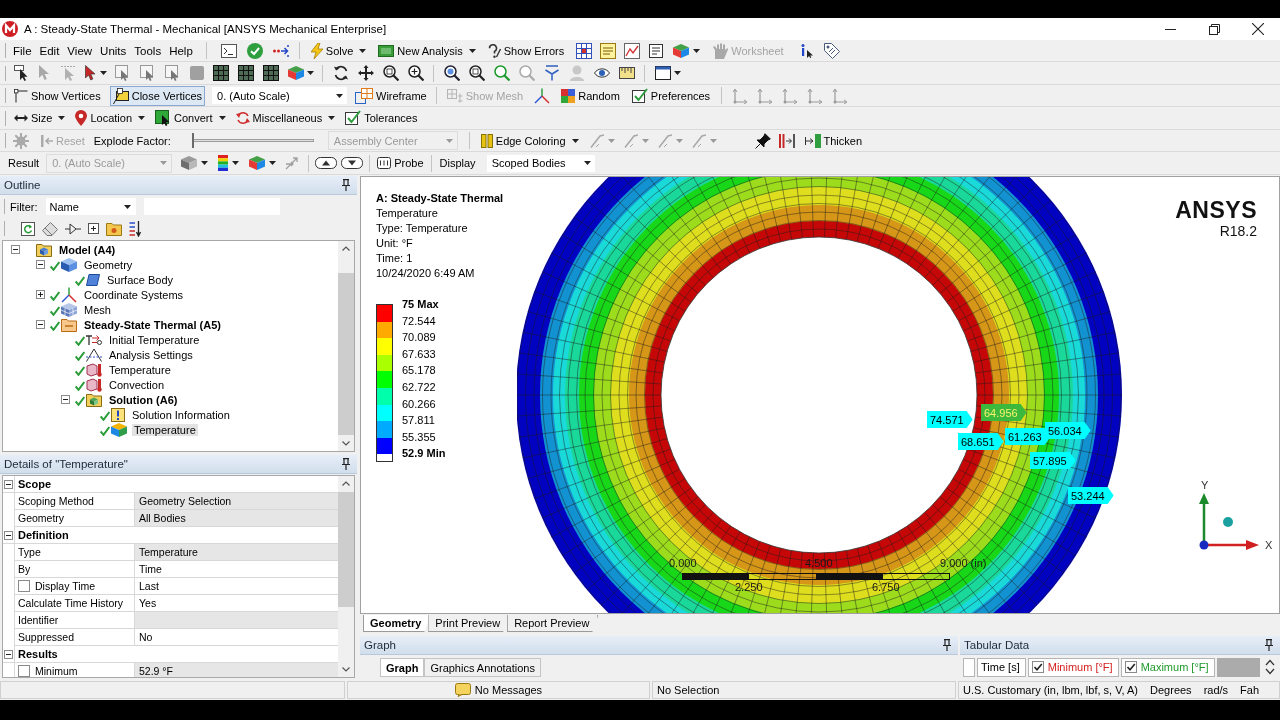 Image resolution: width=1280 pixels, height=720 pixels. What do you see at coordinates (400, 163) in the screenshot?
I see `probe-button: Probe` at bounding box center [400, 163].